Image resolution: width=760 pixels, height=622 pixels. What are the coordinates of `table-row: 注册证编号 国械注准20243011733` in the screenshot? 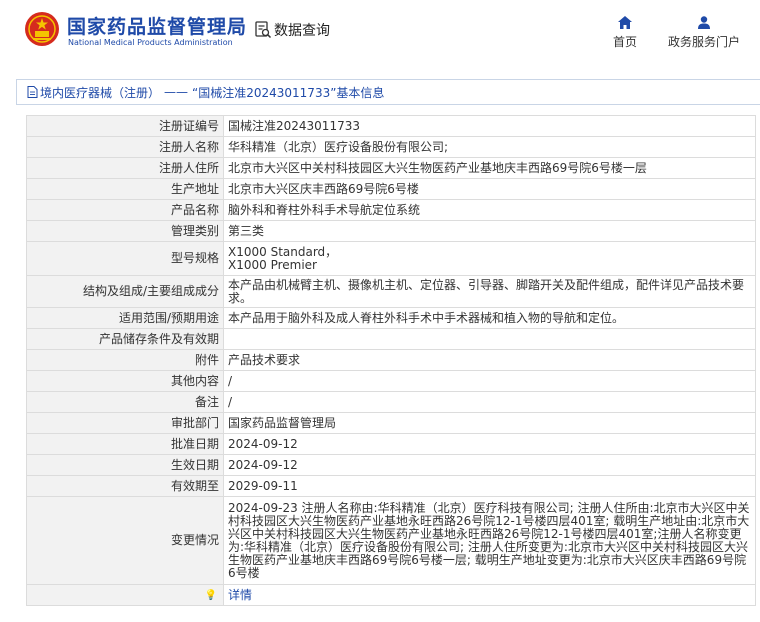 It's located at (391, 126).